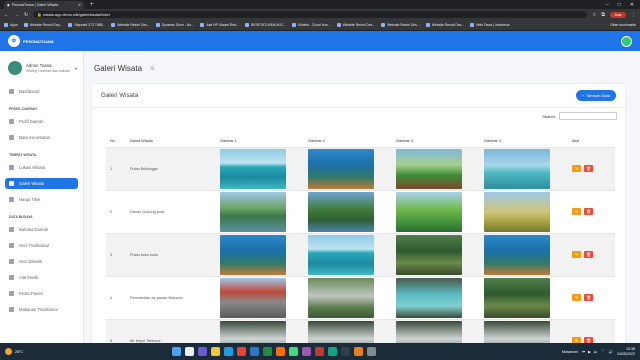 This screenshot has width=640, height=360. I want to click on chevron-down-icon: ▾, so click(76, 68).